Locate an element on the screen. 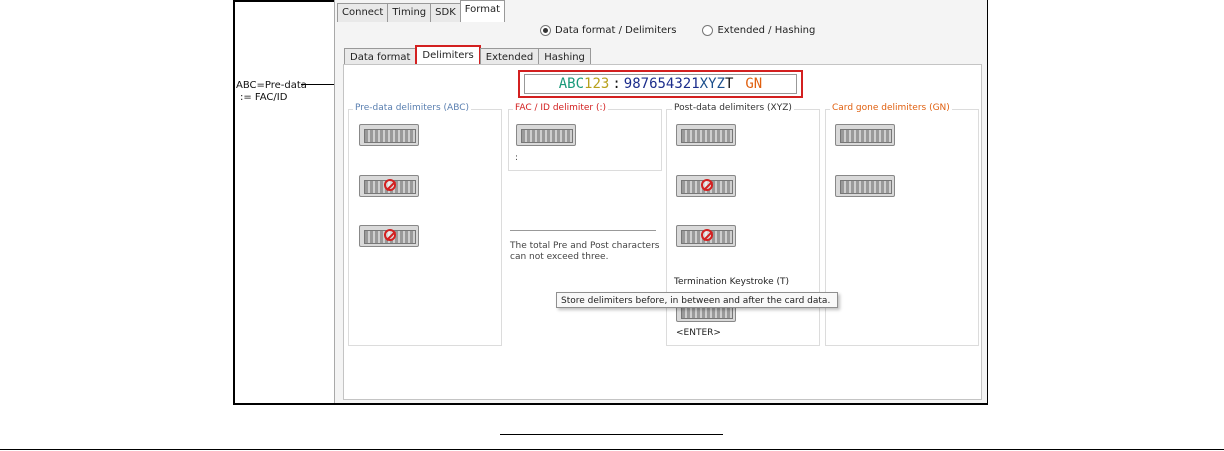  radio-data-format: Data format / Delimiters is located at coordinates (608, 30).